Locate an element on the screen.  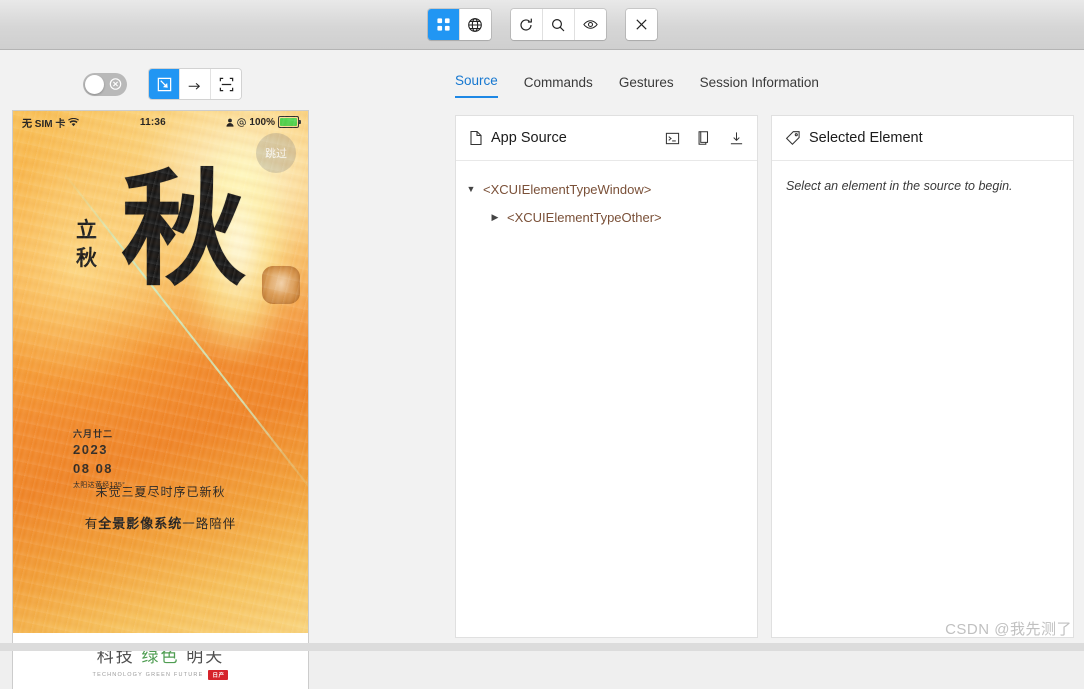
tree-node-window: ▼ <XCUIElementTypeWindow> is located at coordinates (606, 189).